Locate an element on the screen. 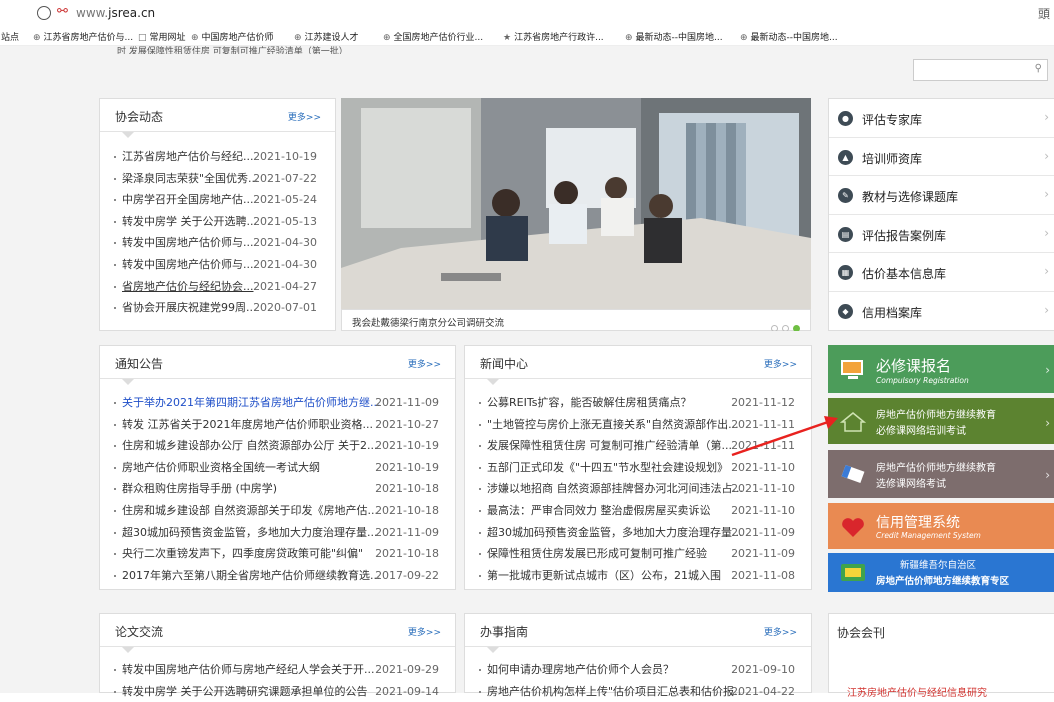  list-item: 关于举办2021年第四期江苏省房地产估价师地方继... 2021-11-09 is located at coordinates (278, 403).